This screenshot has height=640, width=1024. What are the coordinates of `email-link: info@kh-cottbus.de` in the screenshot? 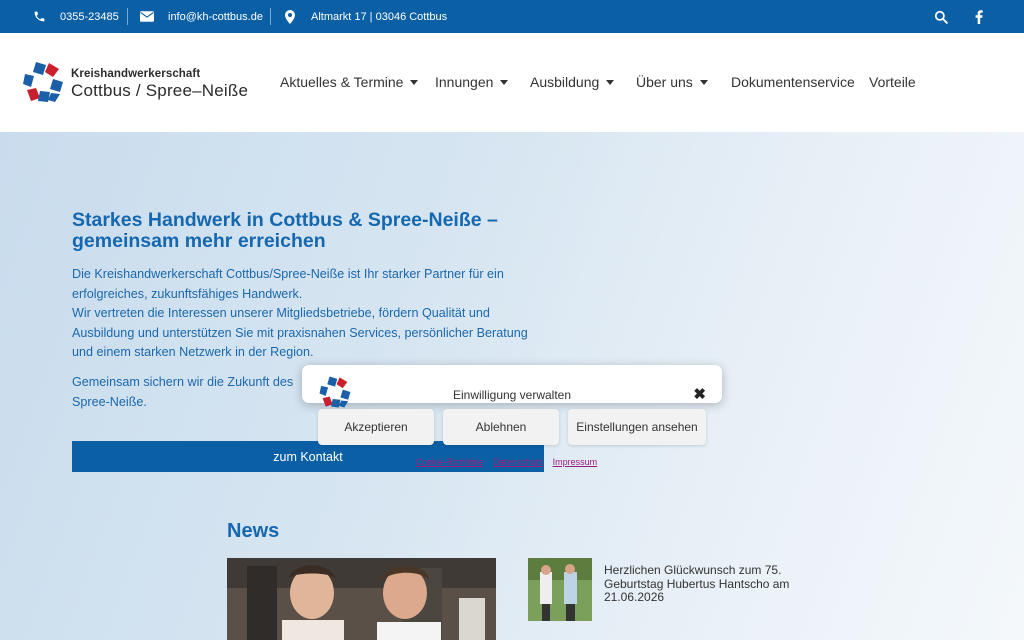 It's located at (201, 16).